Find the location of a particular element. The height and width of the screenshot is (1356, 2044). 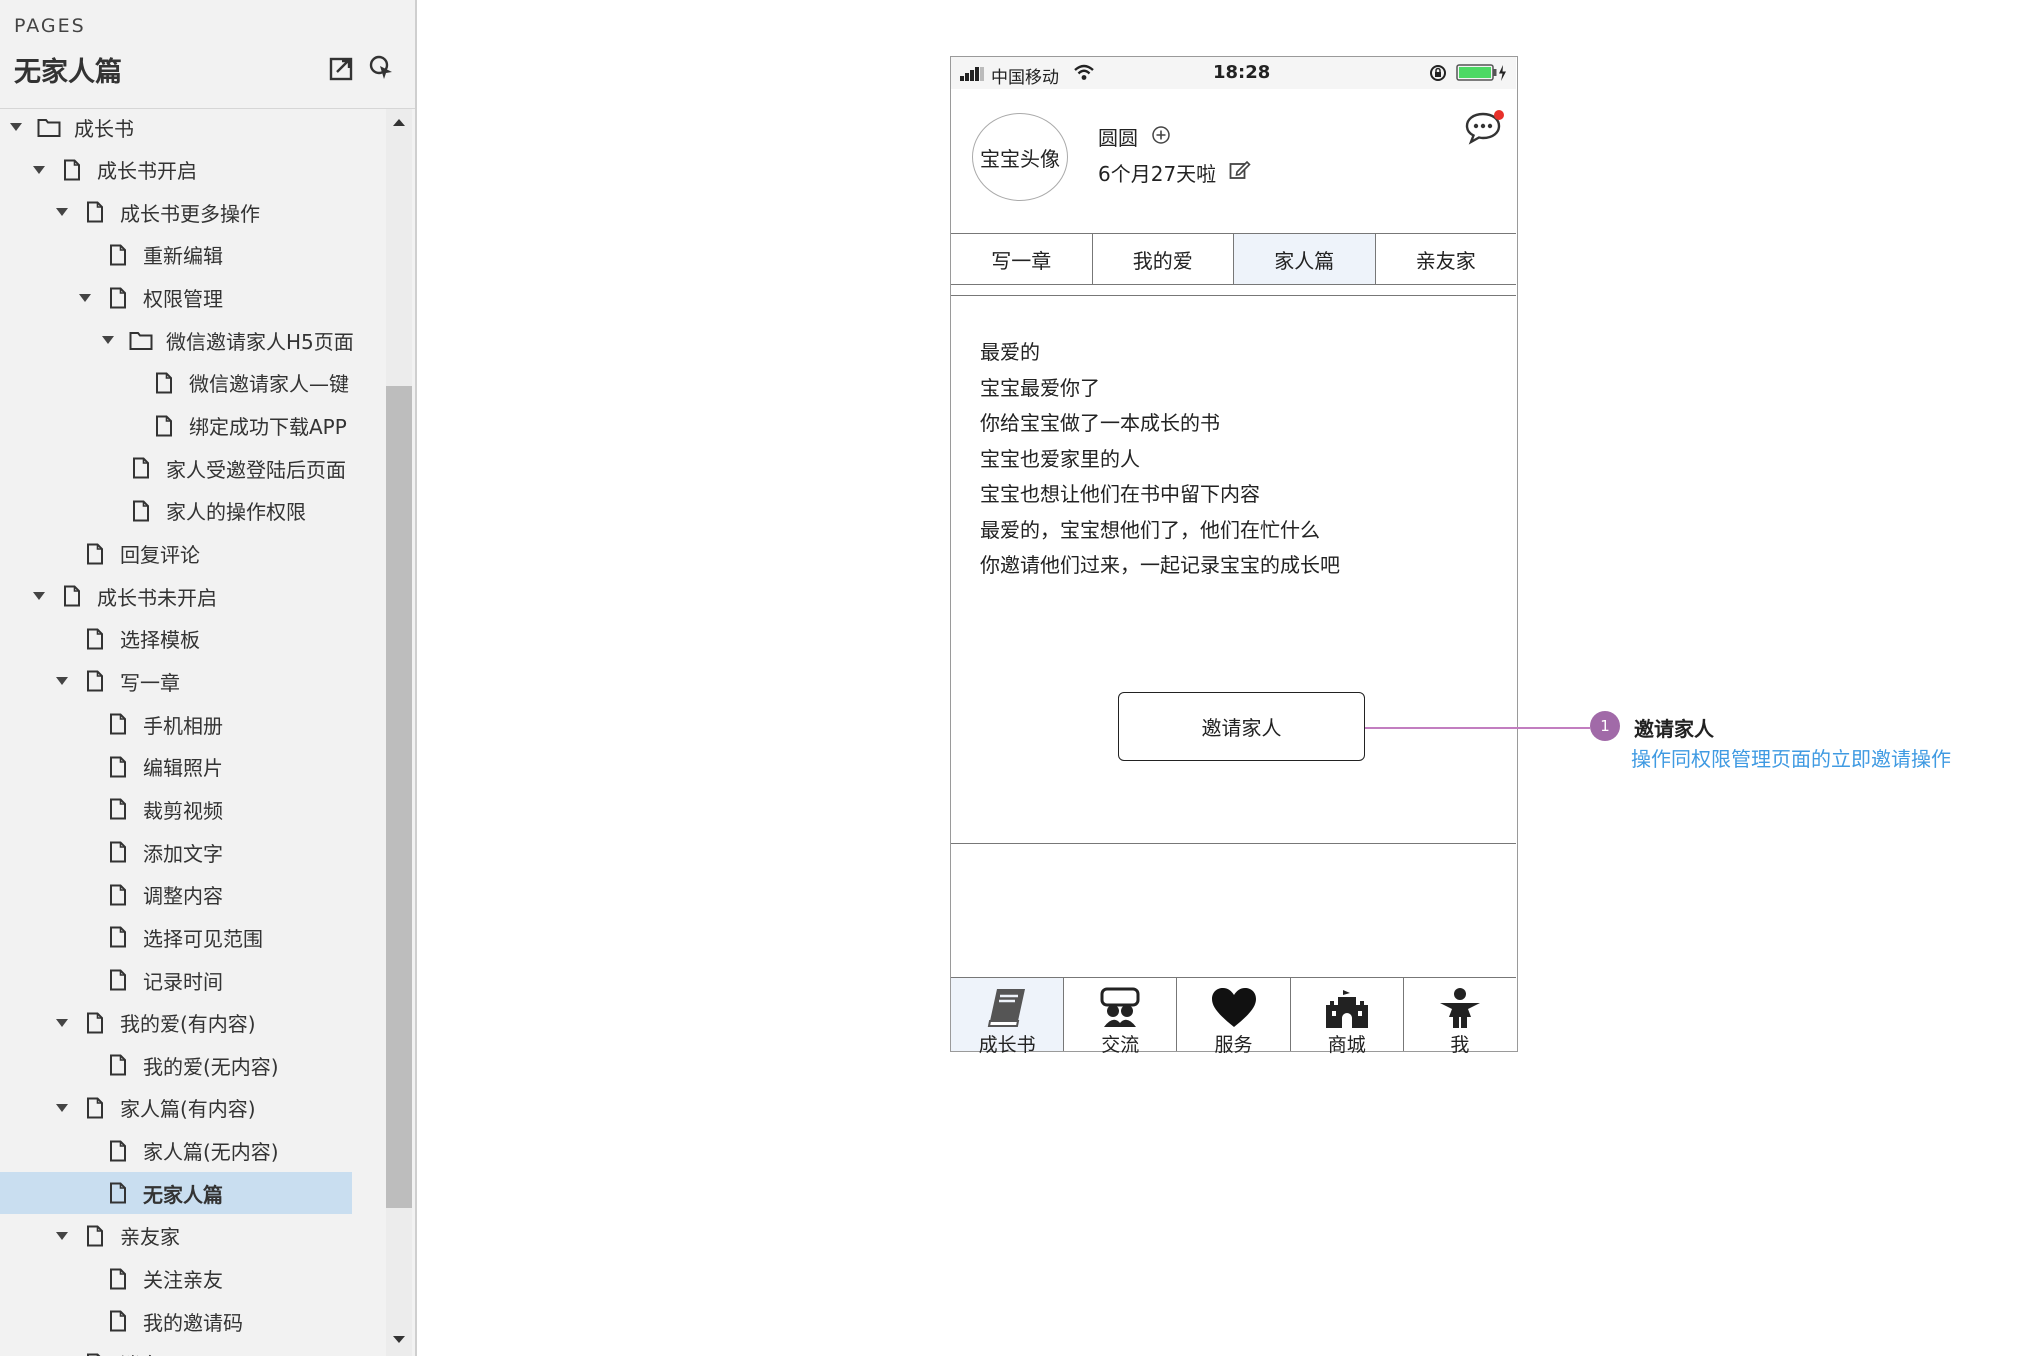

tree-item-label: 消息 is located at coordinates (140, 1352).